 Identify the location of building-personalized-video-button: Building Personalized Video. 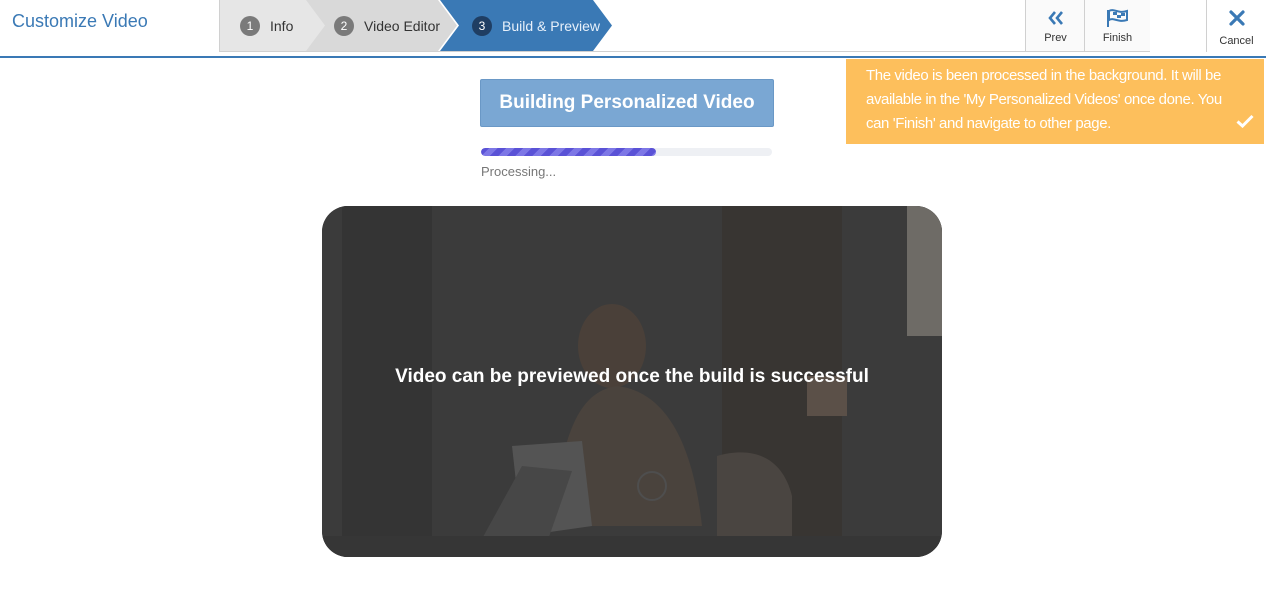
(627, 103).